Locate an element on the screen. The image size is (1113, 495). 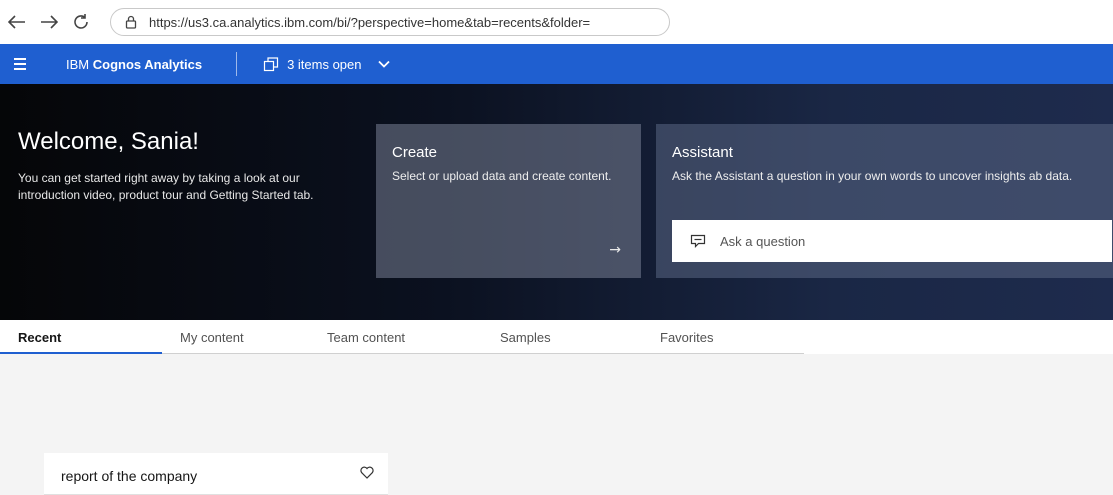
tab-my-content: My content is located at coordinates (212, 337).